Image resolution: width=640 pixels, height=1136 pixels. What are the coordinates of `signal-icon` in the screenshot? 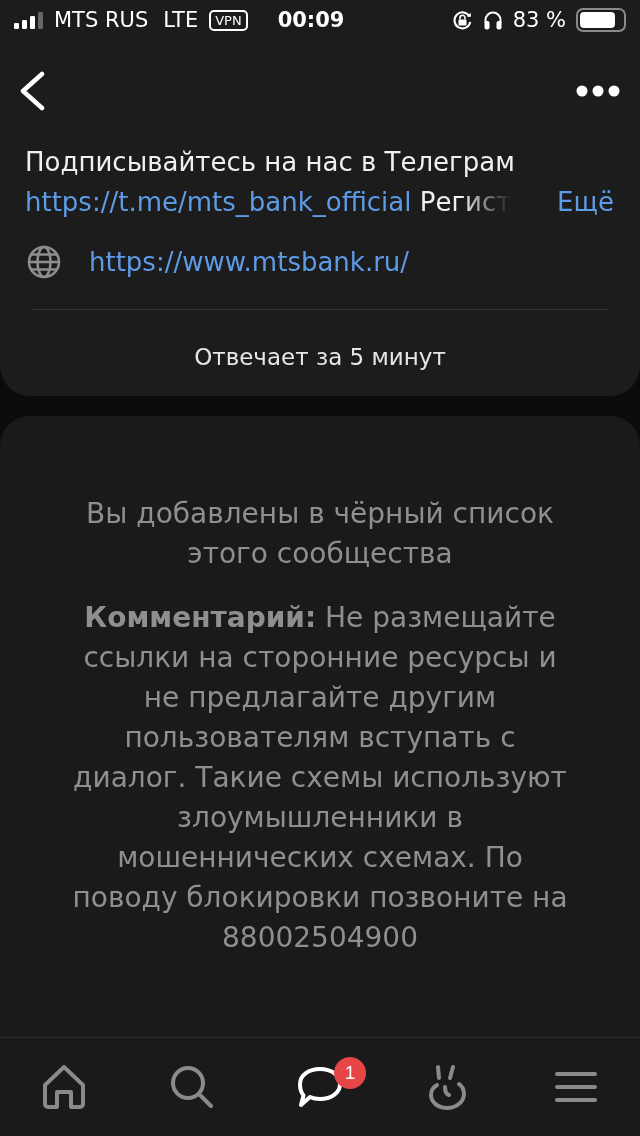 It's located at (29, 20).